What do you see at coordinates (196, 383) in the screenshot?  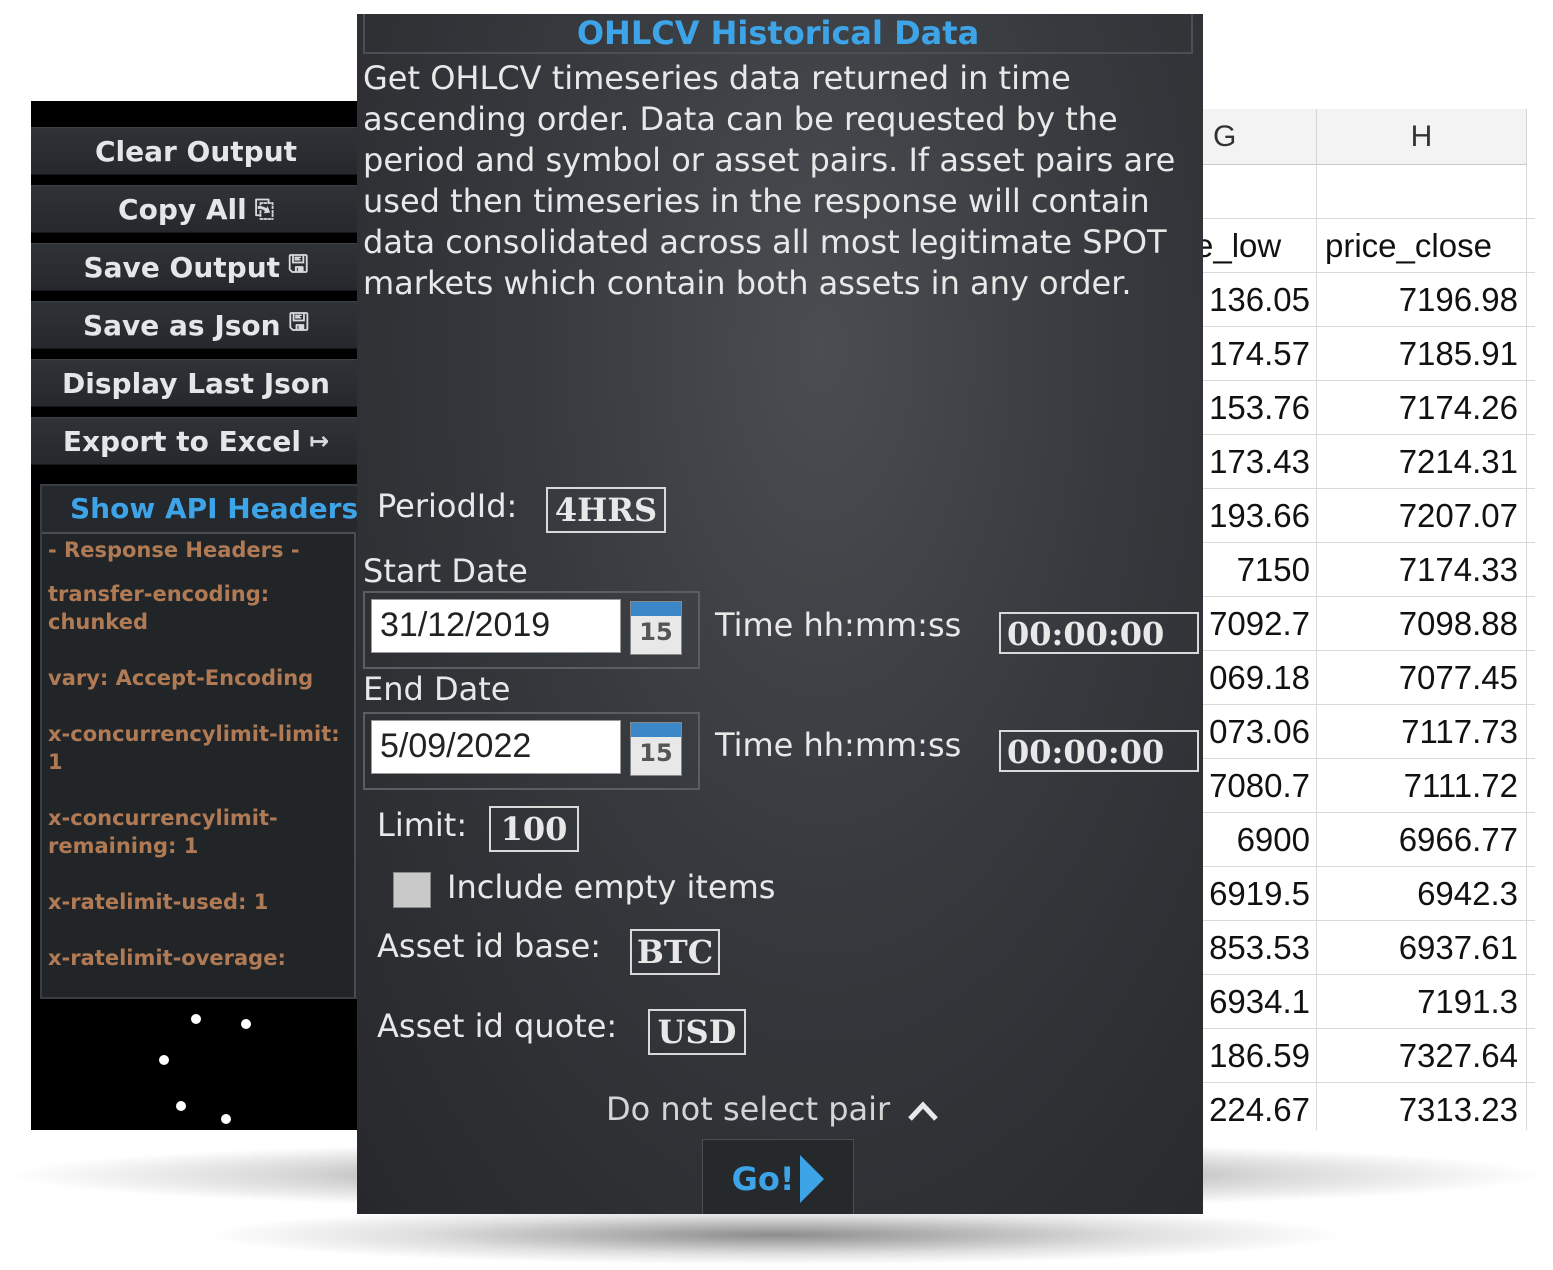 I see `display-last-json-button: Display Last Json` at bounding box center [196, 383].